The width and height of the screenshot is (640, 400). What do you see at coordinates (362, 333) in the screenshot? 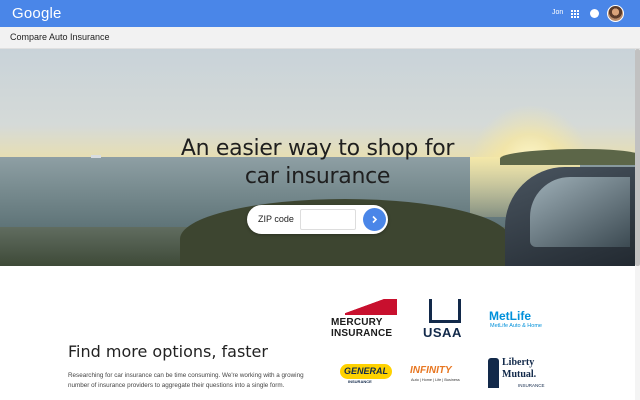
I see `mercury-subname: INSURANCE` at bounding box center [362, 333].